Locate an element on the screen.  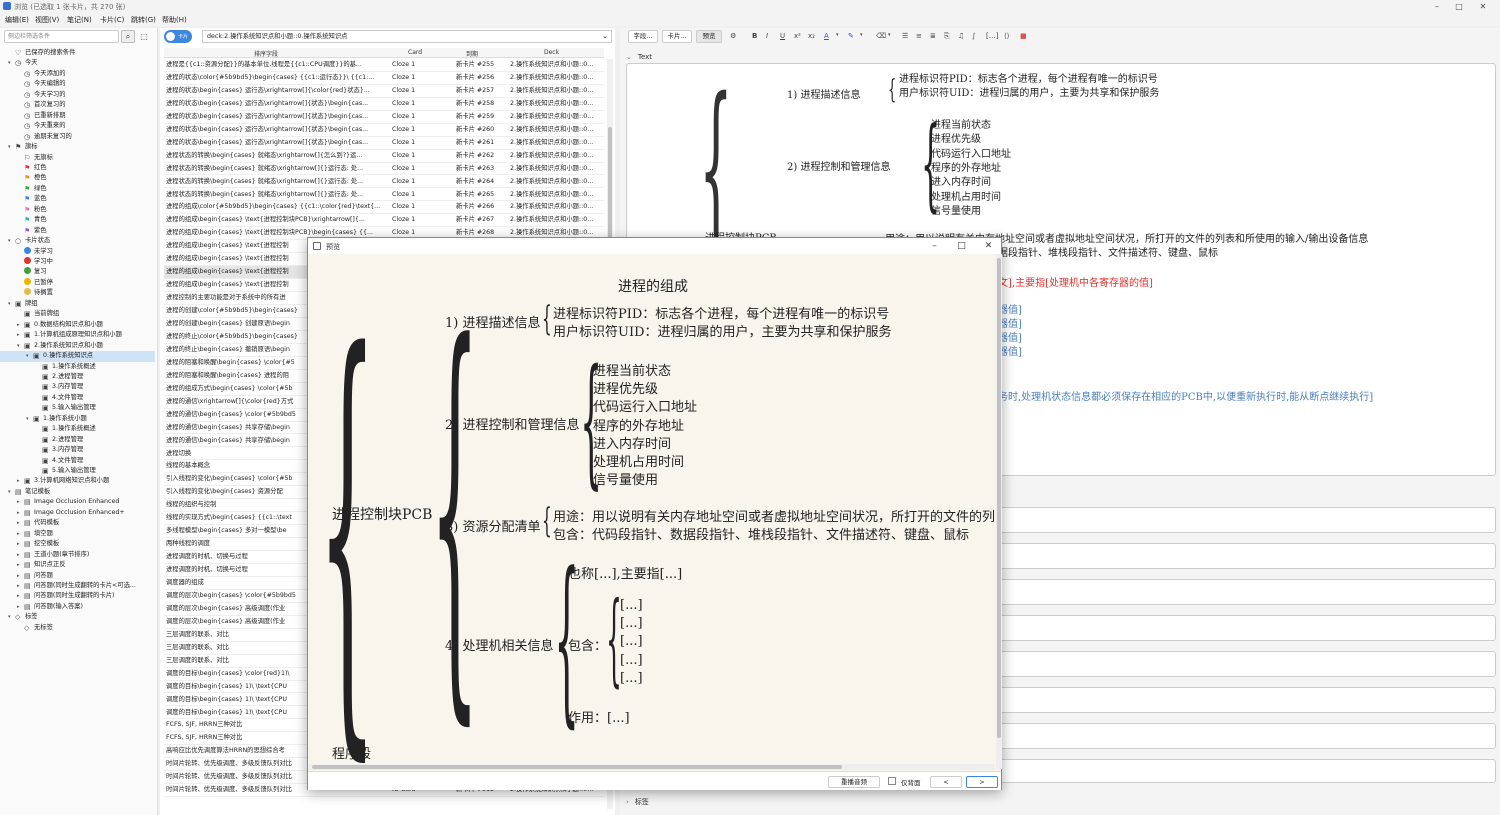
back-only-checkbox is located at coordinates (892, 781).